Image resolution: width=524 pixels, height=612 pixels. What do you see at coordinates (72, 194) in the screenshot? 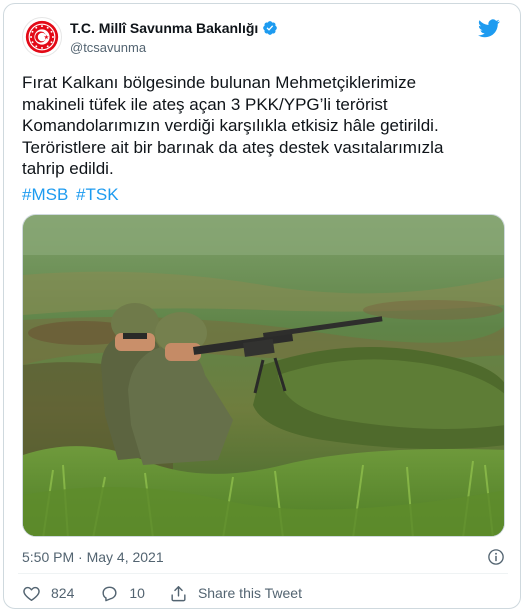
I see `hashtag-row: #MSB #TSK` at bounding box center [72, 194].